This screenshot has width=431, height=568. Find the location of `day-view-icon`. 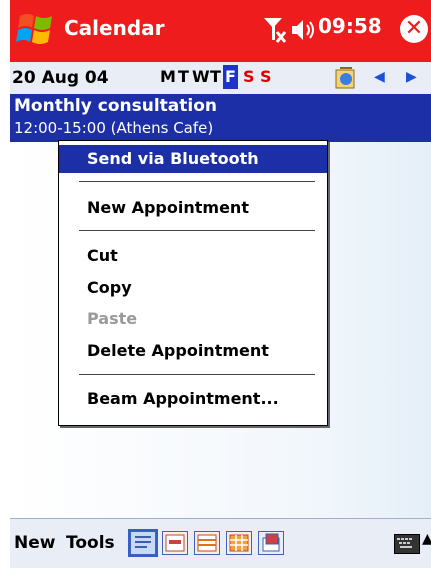

day-view-icon is located at coordinates (175, 543).